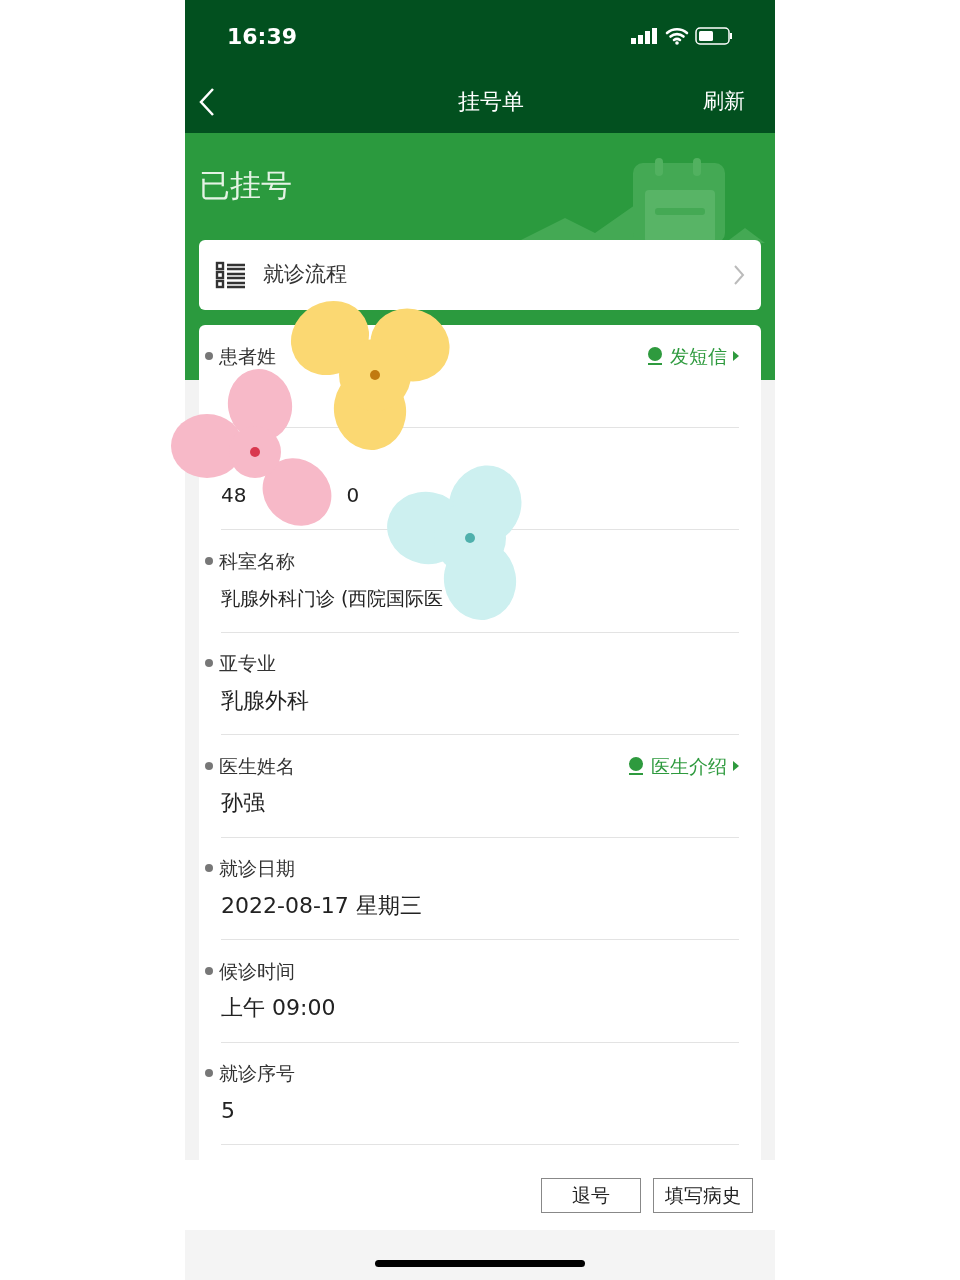 The width and height of the screenshot is (960, 1280). Describe the element at coordinates (645, 36) in the screenshot. I see `signal-icon` at that location.